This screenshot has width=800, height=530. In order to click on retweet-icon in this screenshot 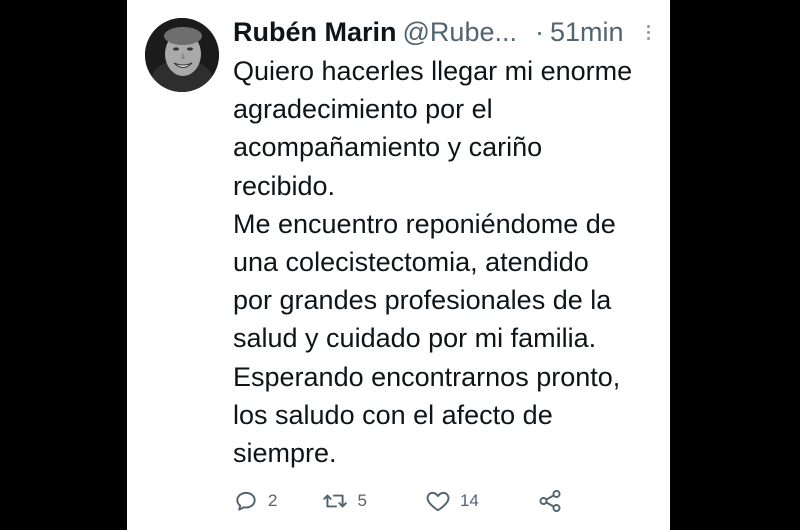, I will do `click(335, 501)`.